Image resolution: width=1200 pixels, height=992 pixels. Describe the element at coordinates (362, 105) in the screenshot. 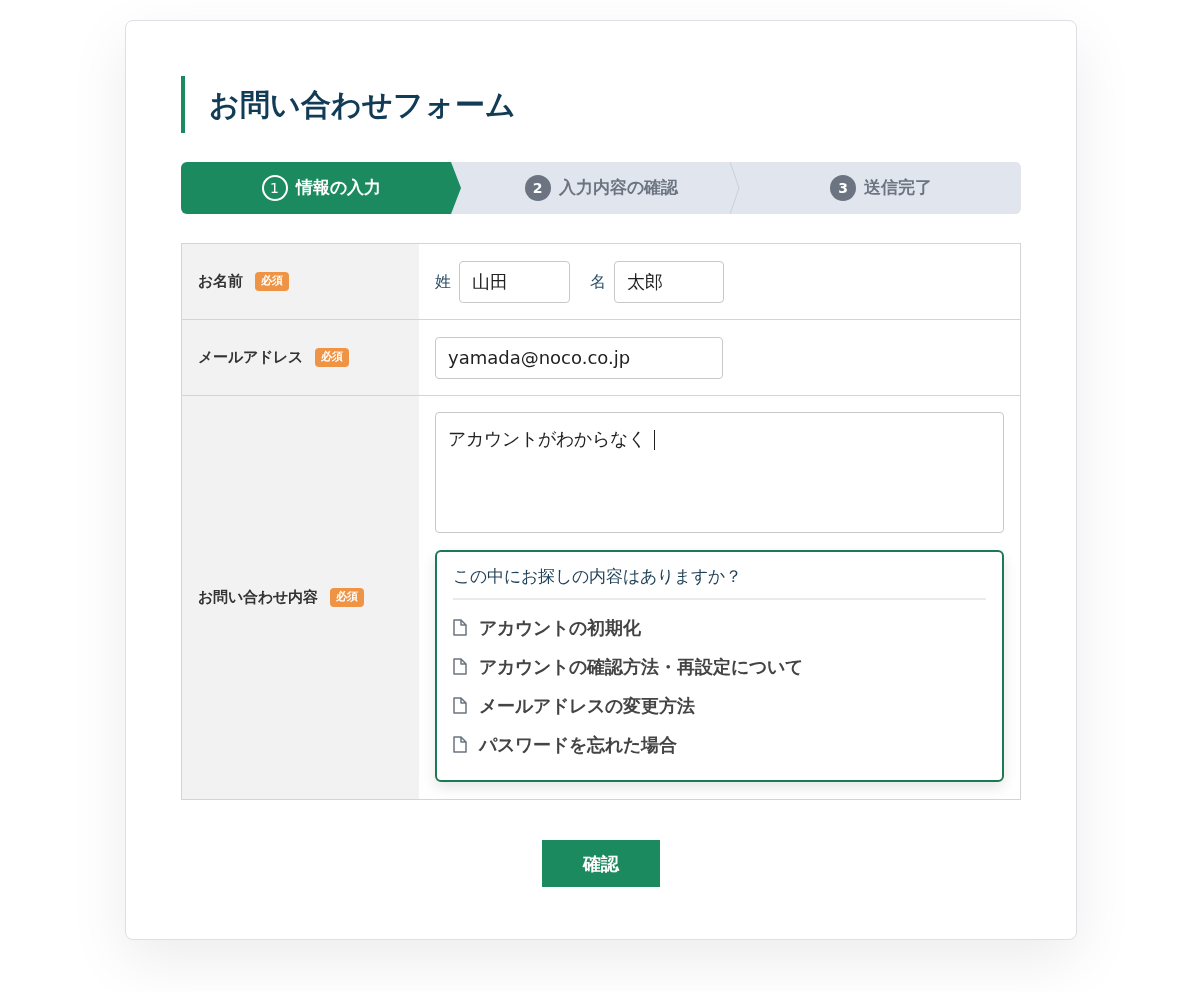

I see `page-title: お問い合わせフォーム` at that location.